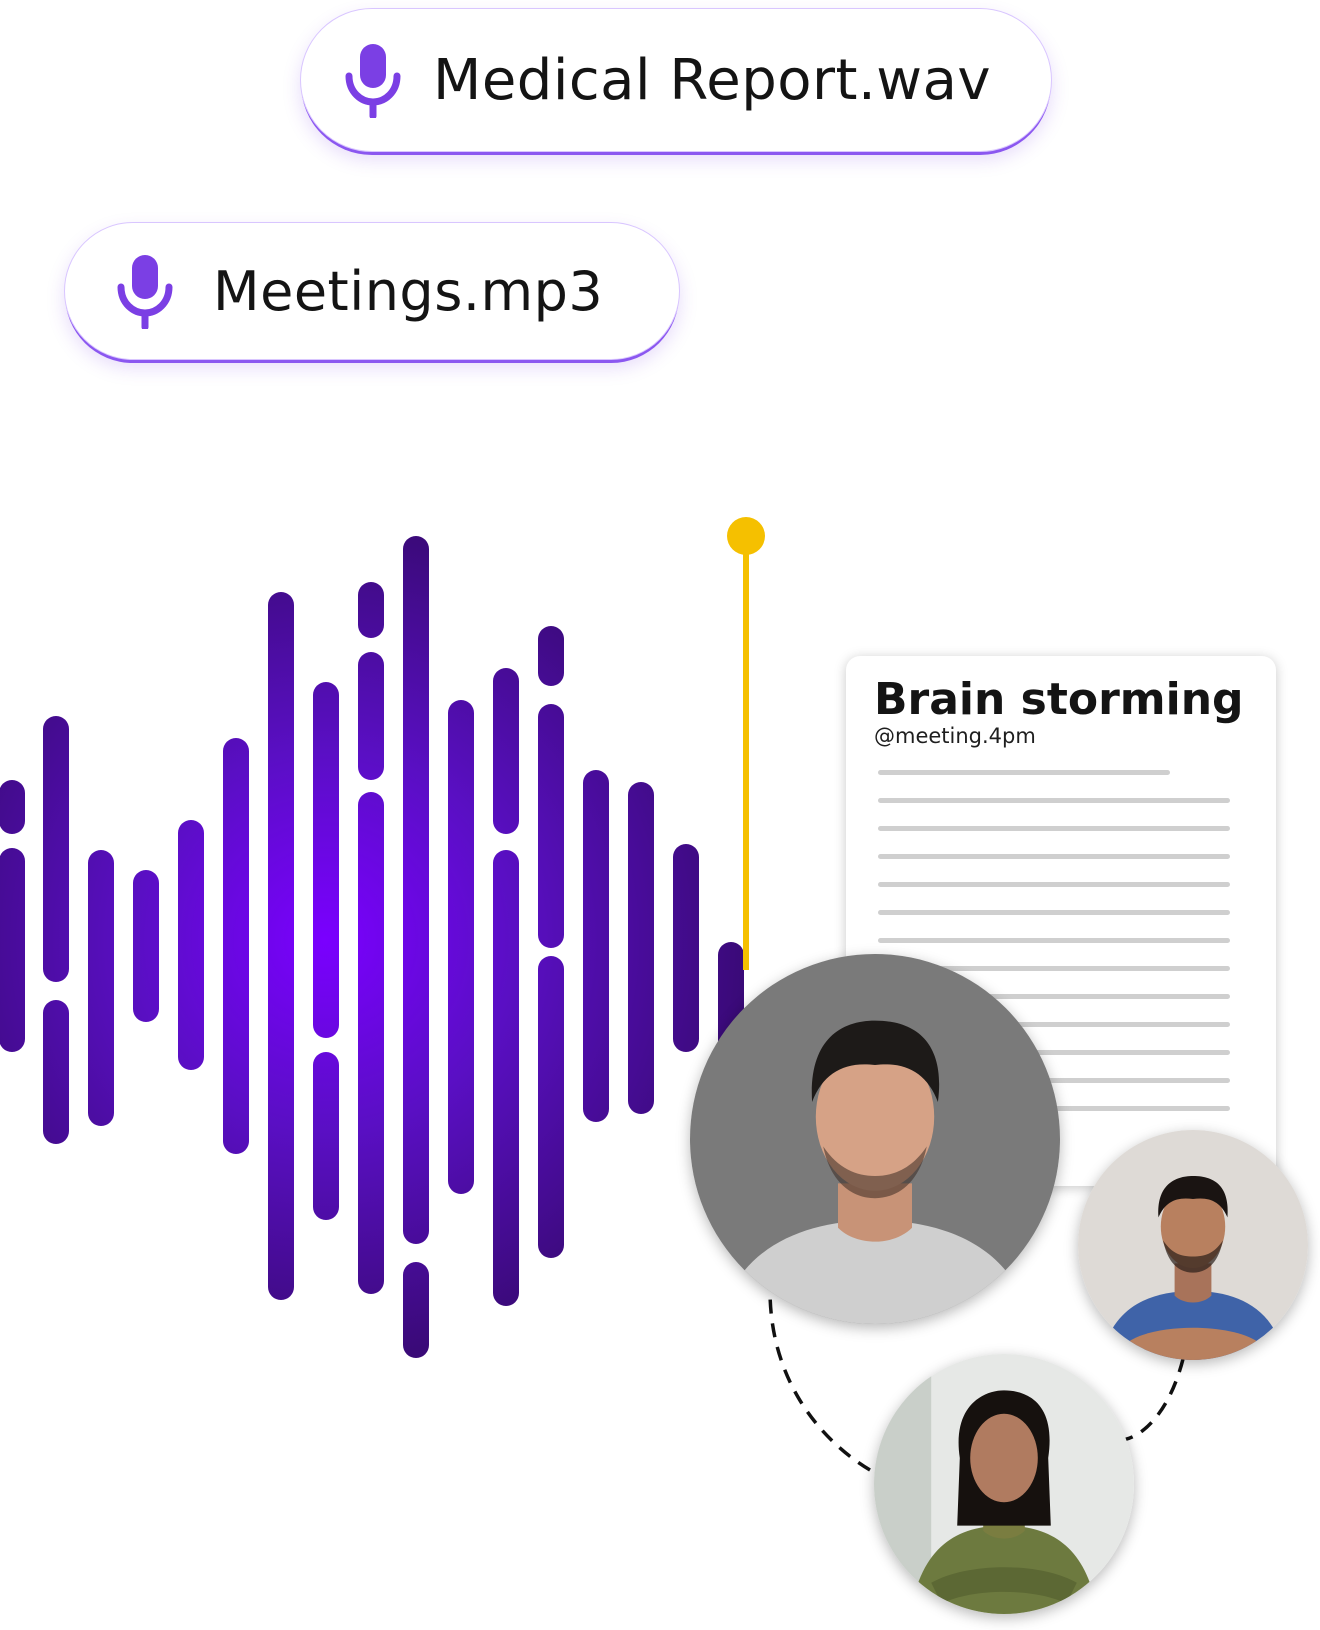  Describe the element at coordinates (746, 536) in the screenshot. I see `playhead-marker` at that location.